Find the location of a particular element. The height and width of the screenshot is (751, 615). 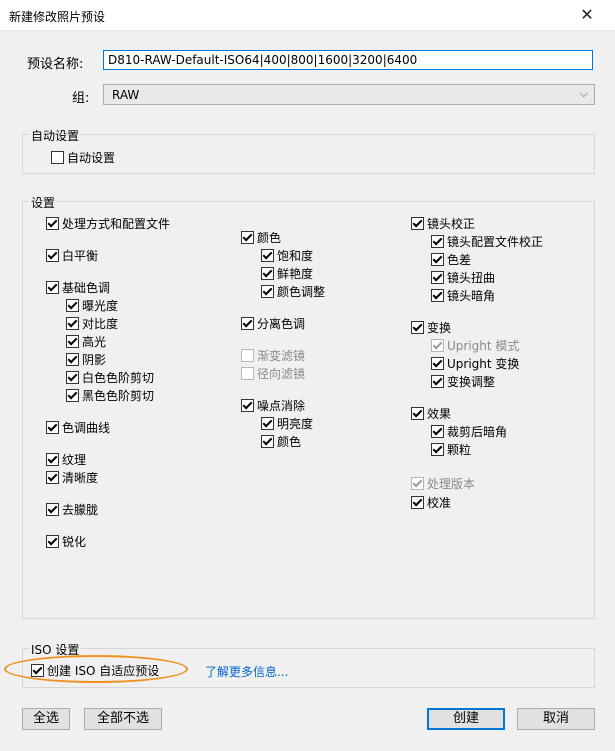

checkbox-label: 变换调整 is located at coordinates (471, 382).